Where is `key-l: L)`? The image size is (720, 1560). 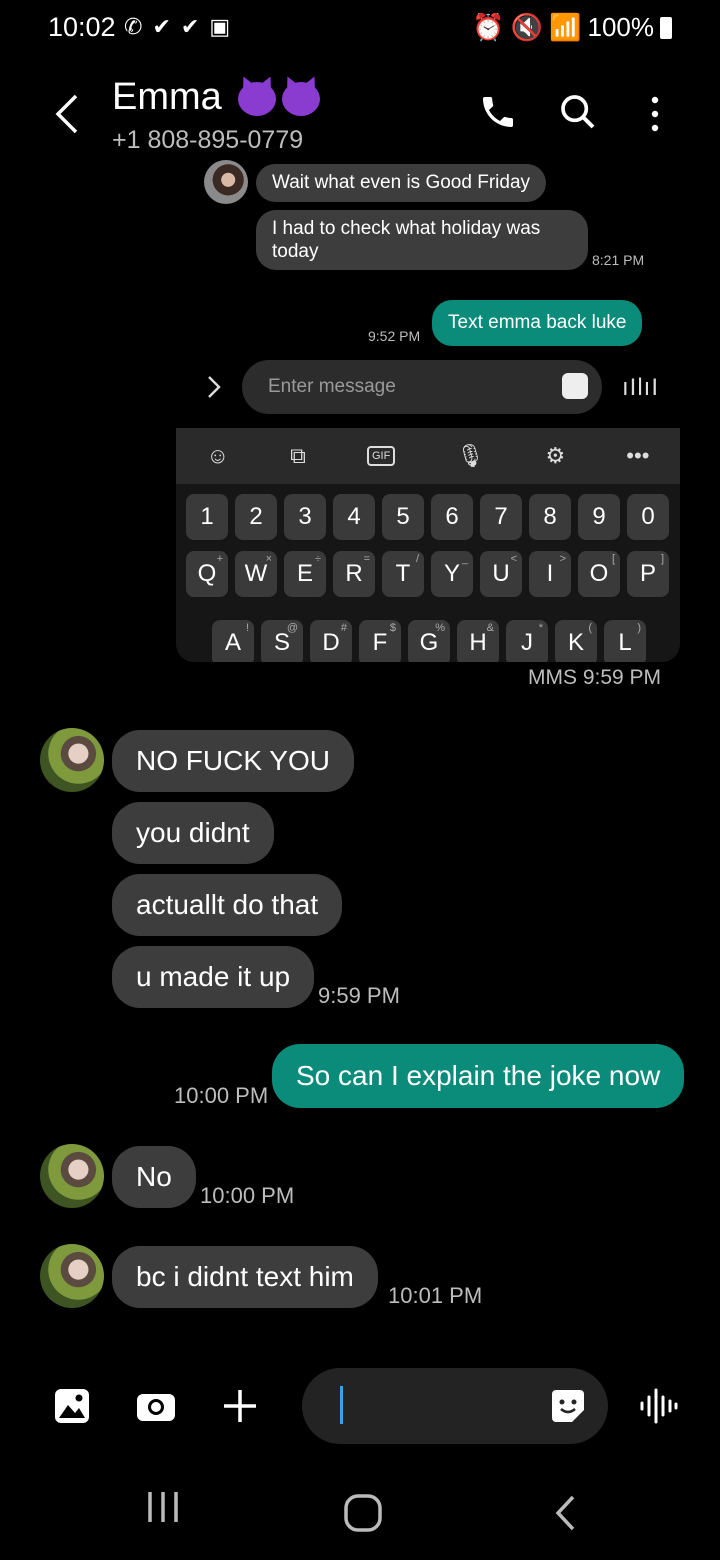
key-l: L) is located at coordinates (625, 641).